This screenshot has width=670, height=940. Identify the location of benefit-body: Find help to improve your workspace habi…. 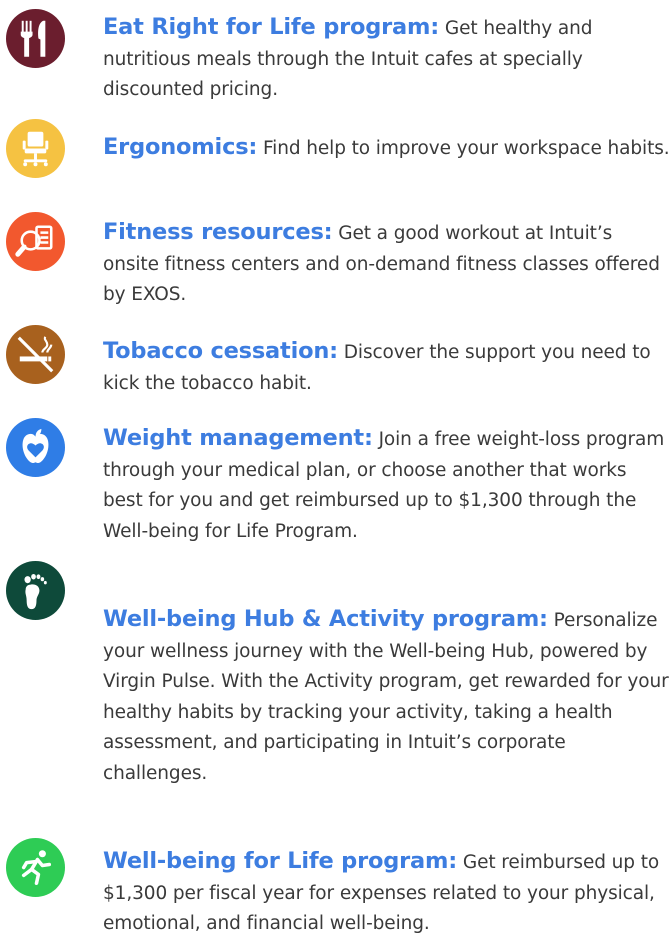
(466, 148).